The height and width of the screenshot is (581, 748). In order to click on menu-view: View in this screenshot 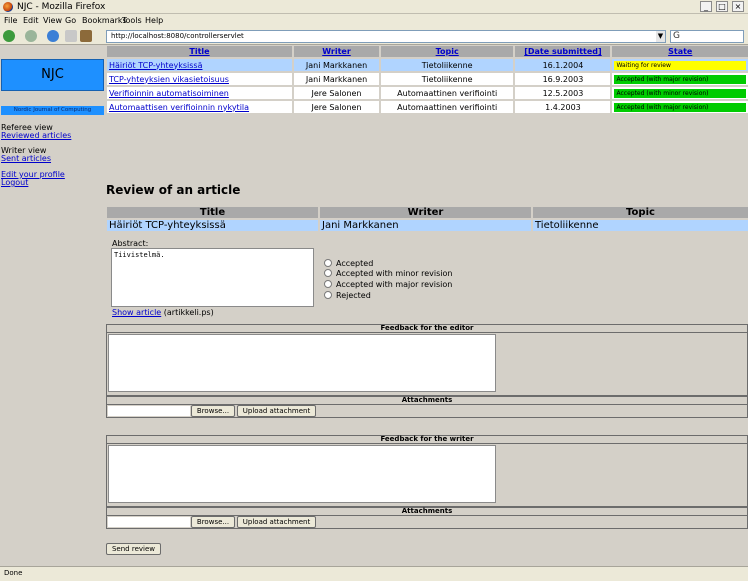, I will do `click(52, 20)`.